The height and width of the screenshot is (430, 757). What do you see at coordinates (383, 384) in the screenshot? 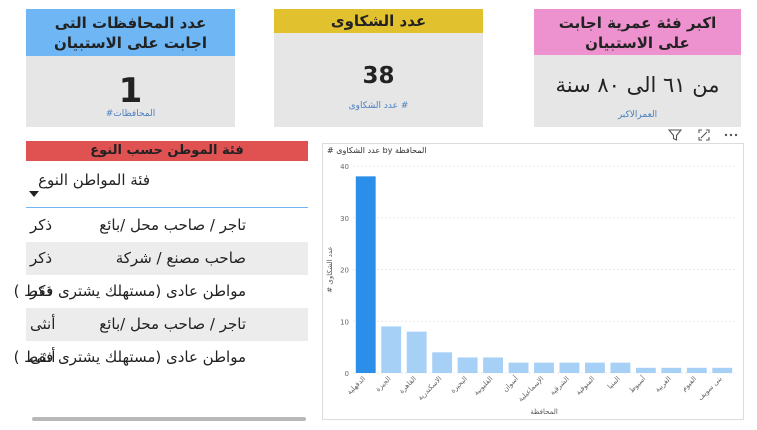
I see `x-tick-label: الجيزة` at bounding box center [383, 384].